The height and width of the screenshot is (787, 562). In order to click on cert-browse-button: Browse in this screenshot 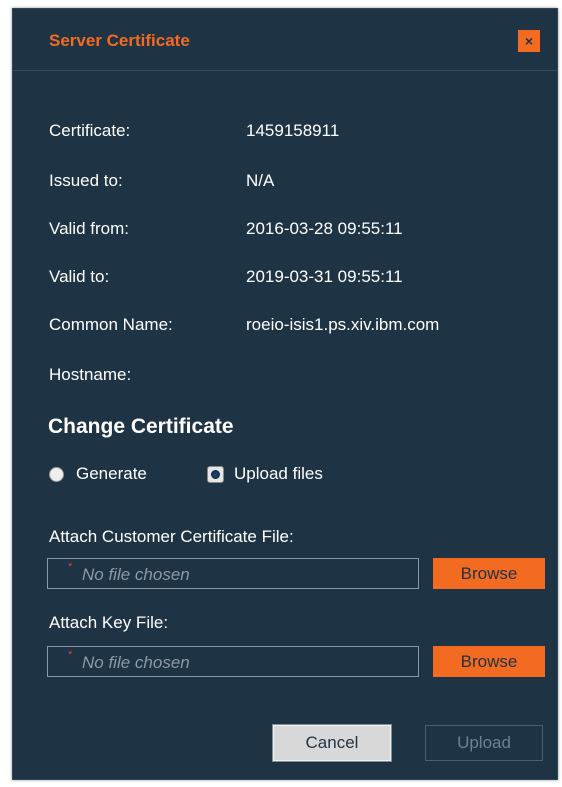, I will do `click(489, 573)`.